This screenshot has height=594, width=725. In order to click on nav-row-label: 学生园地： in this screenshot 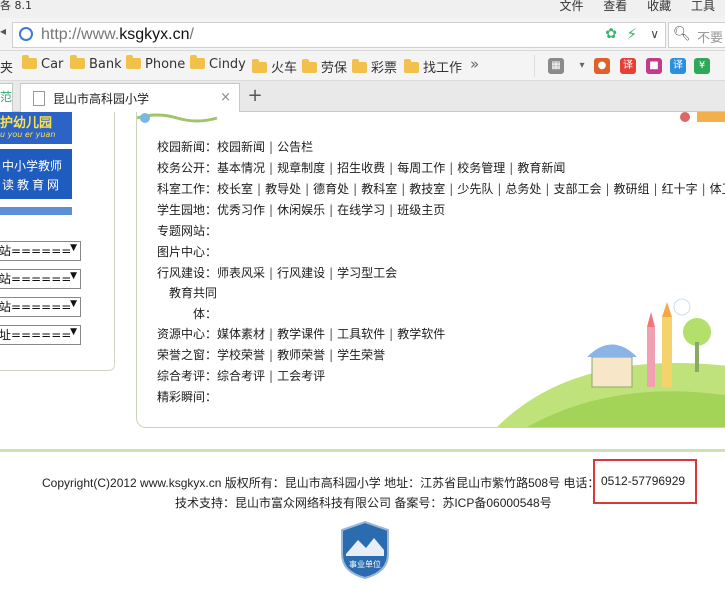, I will do `click(187, 210)`.